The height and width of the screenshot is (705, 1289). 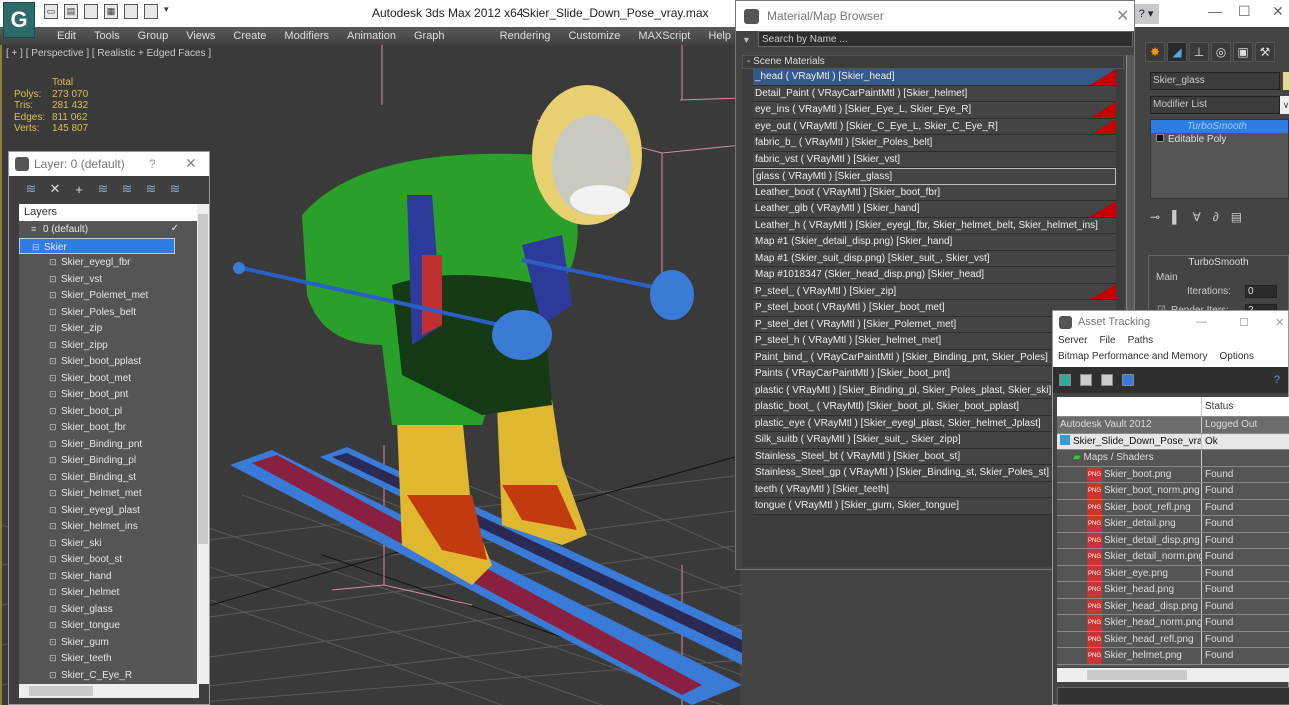 I want to click on scene-materials-section: - Scene Materials, so click(x=933, y=62).